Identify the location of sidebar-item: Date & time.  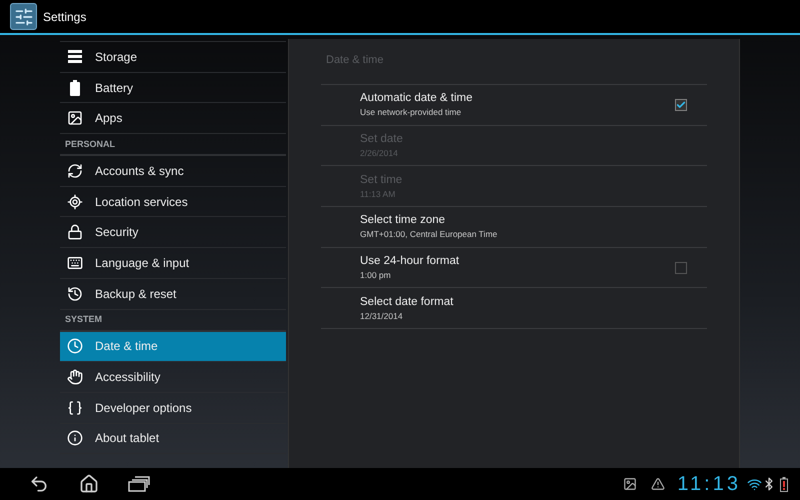
(173, 347).